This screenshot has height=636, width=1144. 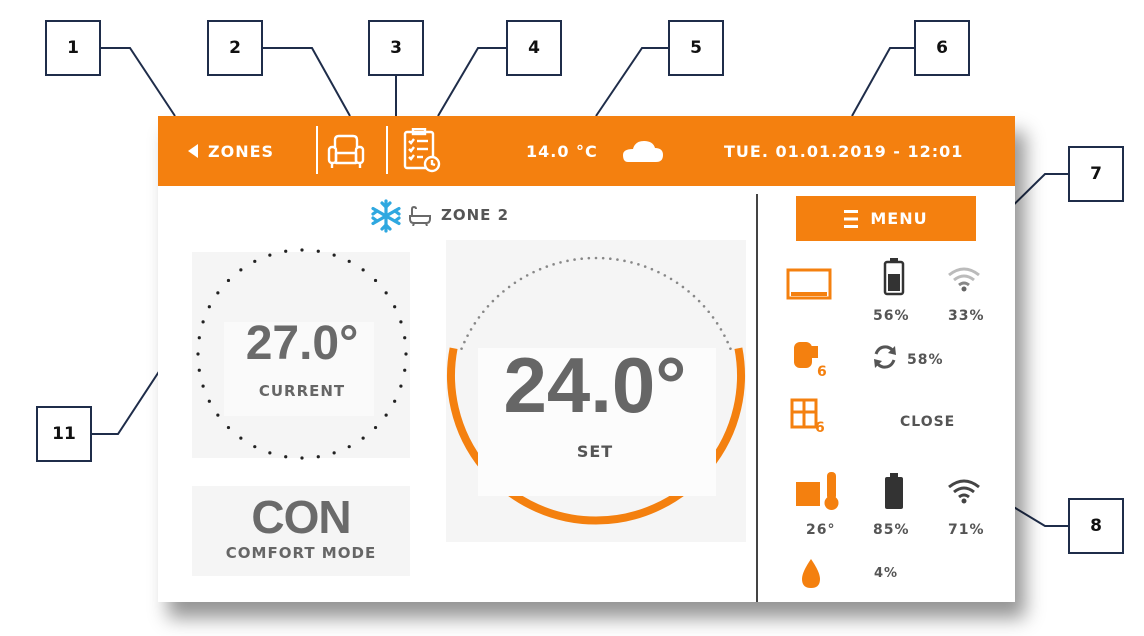 What do you see at coordinates (844, 151) in the screenshot?
I see `date-time: TUE. 01.01.2019 - 12:01` at bounding box center [844, 151].